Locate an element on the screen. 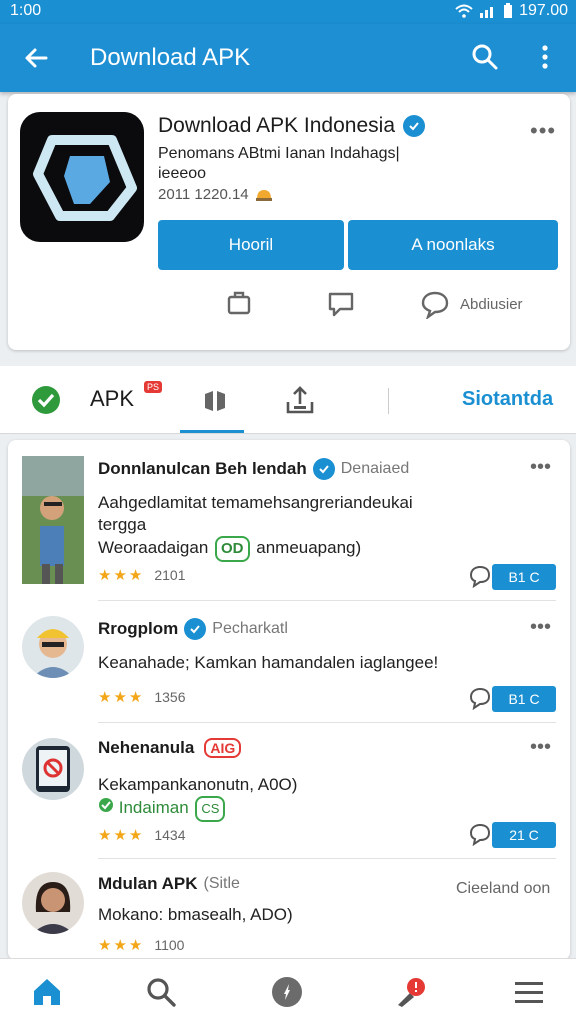 The image size is (576, 1024). rating-count: 1356 is located at coordinates (170, 697).